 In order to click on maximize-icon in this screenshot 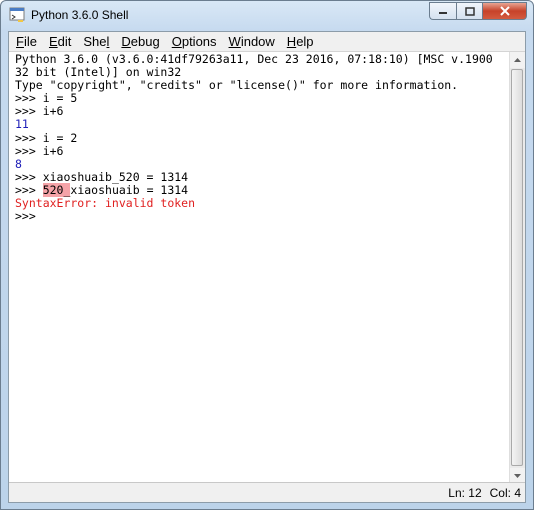, I will do `click(469, 11)`.